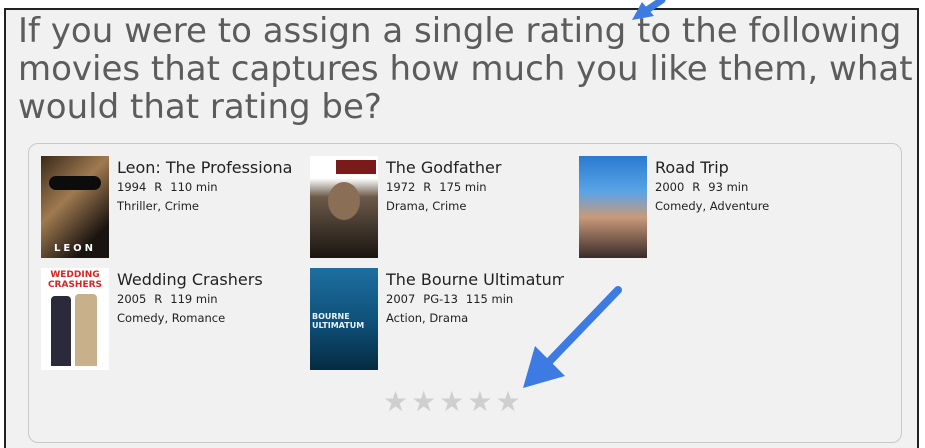 This screenshot has width=925, height=448. What do you see at coordinates (728, 187) in the screenshot?
I see `movie-runtime: 93 min` at bounding box center [728, 187].